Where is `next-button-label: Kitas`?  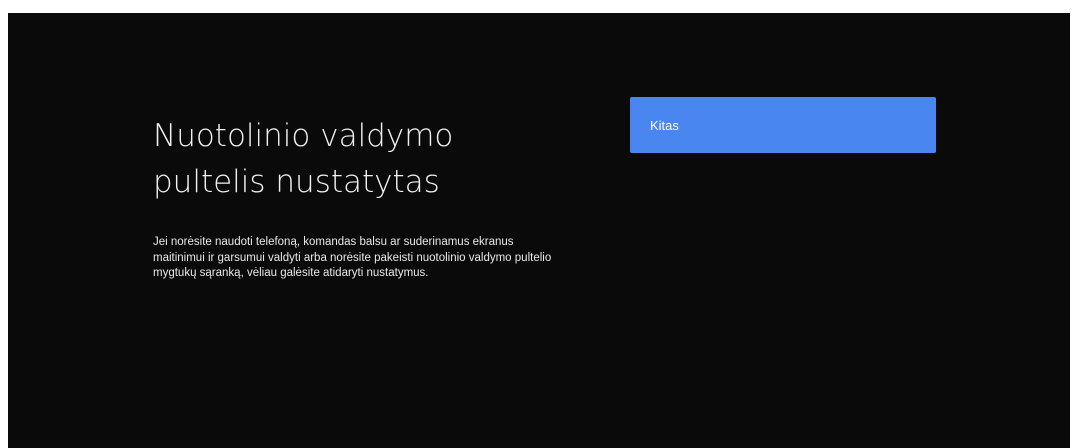
next-button-label: Kitas is located at coordinates (664, 125).